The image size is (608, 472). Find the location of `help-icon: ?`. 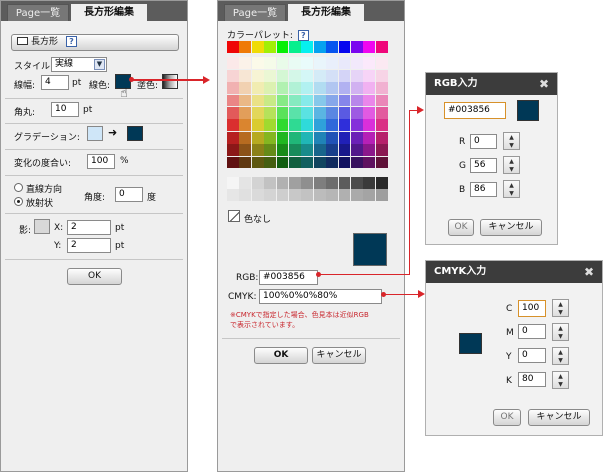

help-icon: ? is located at coordinates (71, 41).